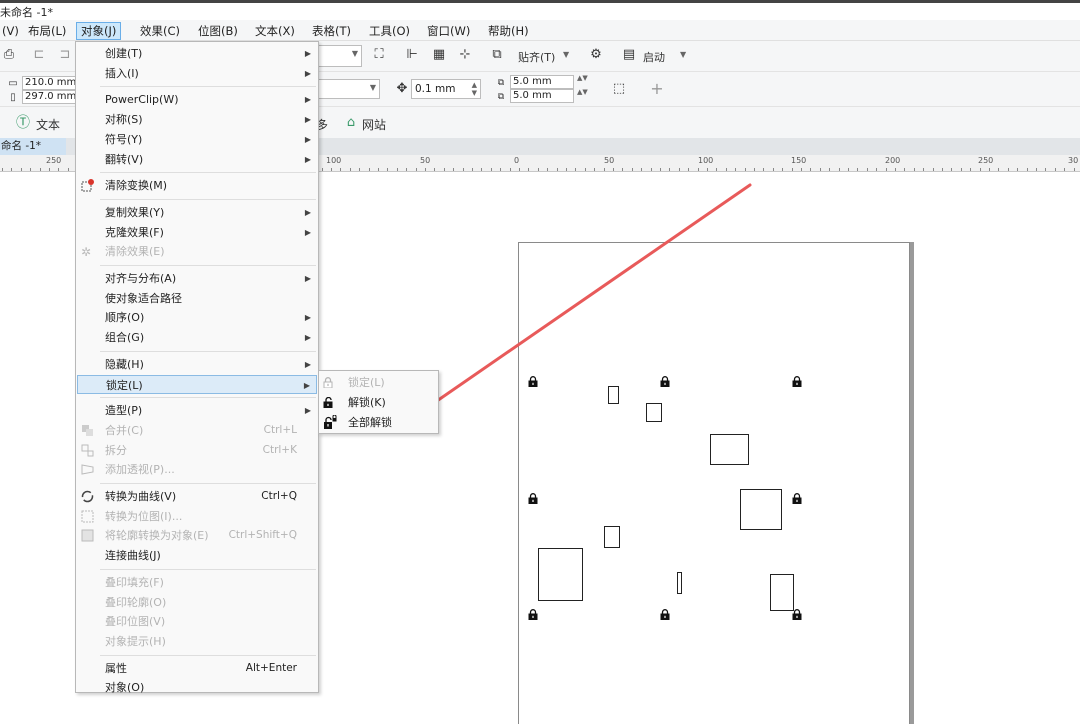 The height and width of the screenshot is (724, 1080). What do you see at coordinates (197, 185) in the screenshot?
I see `menu-item: 清除变换(M)` at bounding box center [197, 185].